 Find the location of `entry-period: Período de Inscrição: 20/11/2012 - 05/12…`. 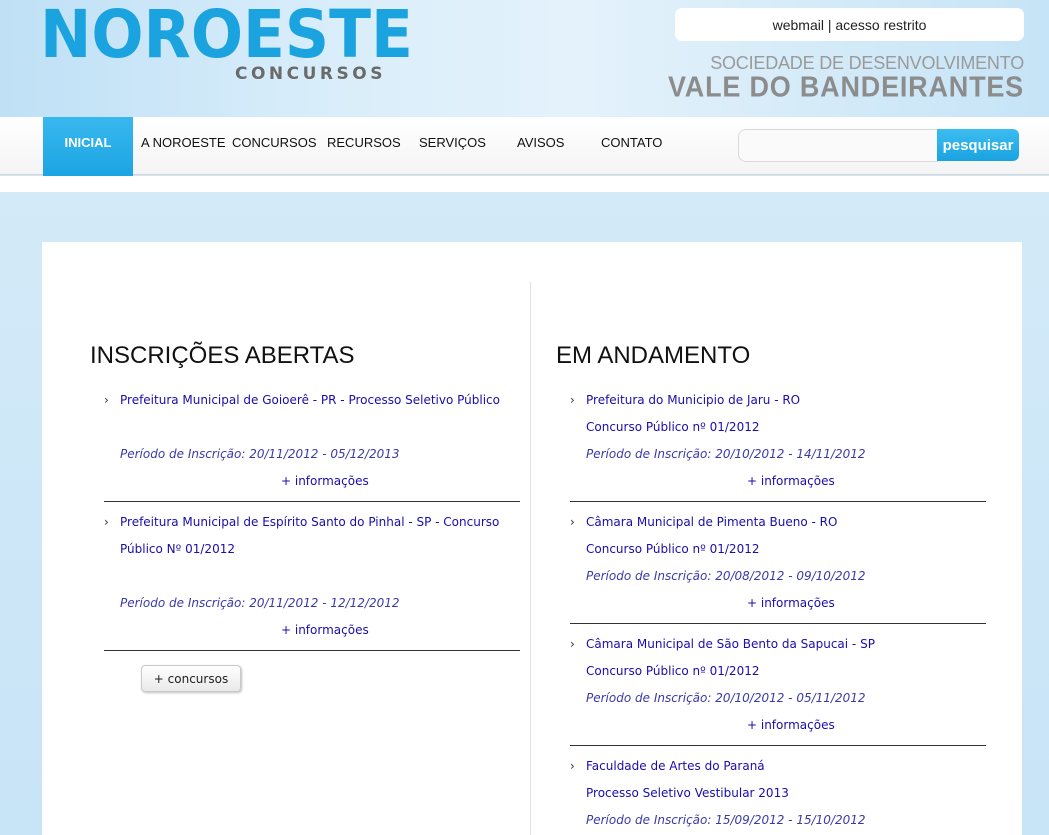

entry-period: Período de Inscrição: 20/11/2012 - 05/12… is located at coordinates (260, 454).